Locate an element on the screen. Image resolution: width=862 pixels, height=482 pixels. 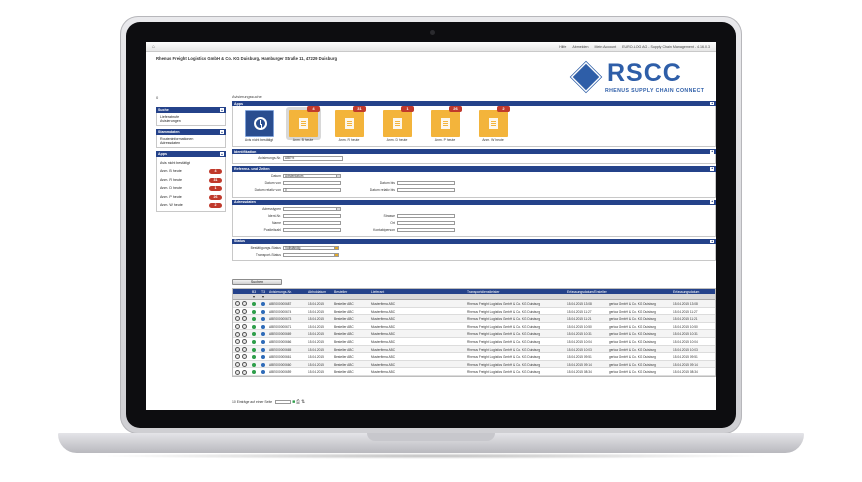
col-besteller: Besteller is located at coordinates (340, 292).